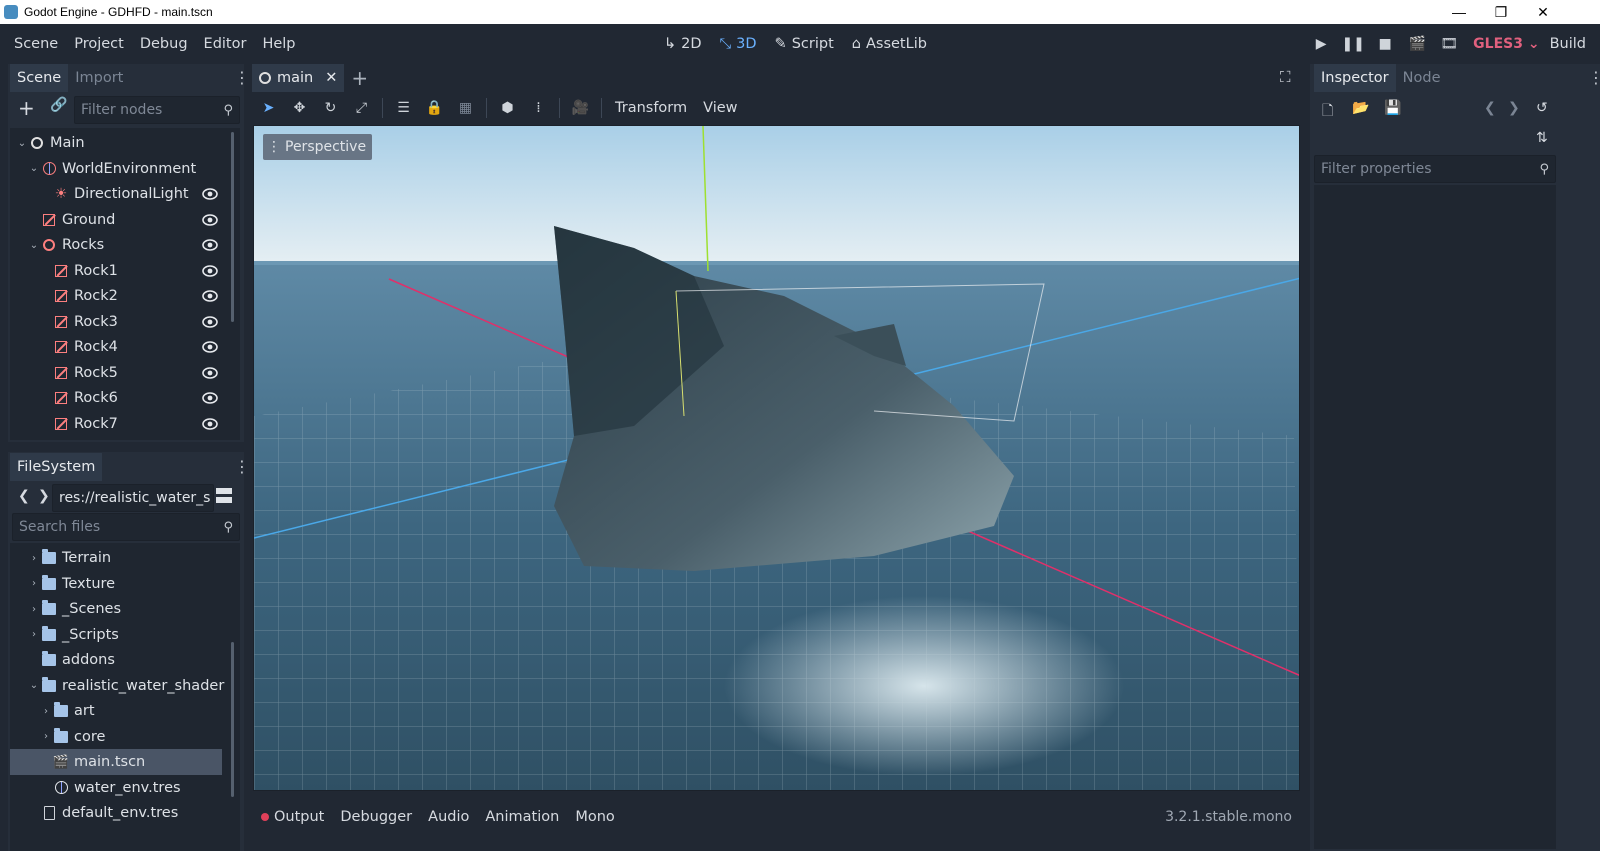 The width and height of the screenshot is (1600, 851). What do you see at coordinates (125, 347) in the screenshot?
I see `scene-node-rock4: Rock4` at bounding box center [125, 347].